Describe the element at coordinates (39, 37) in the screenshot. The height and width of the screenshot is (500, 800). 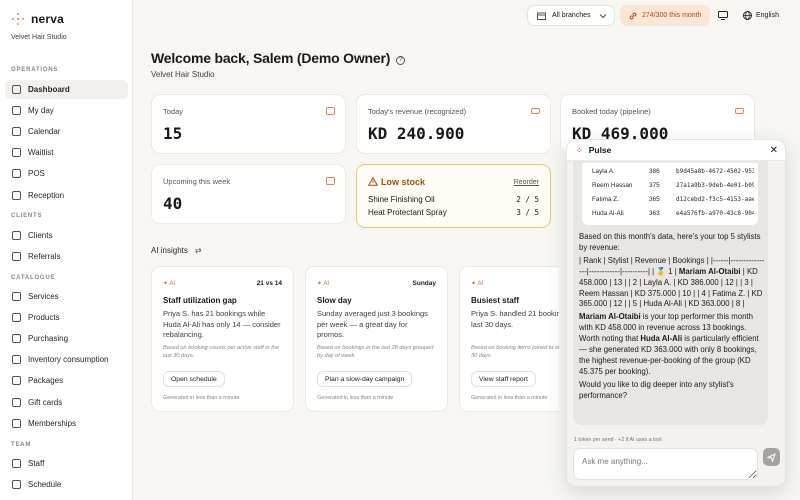
I see `org-name: Velvet Hair Studio` at that location.